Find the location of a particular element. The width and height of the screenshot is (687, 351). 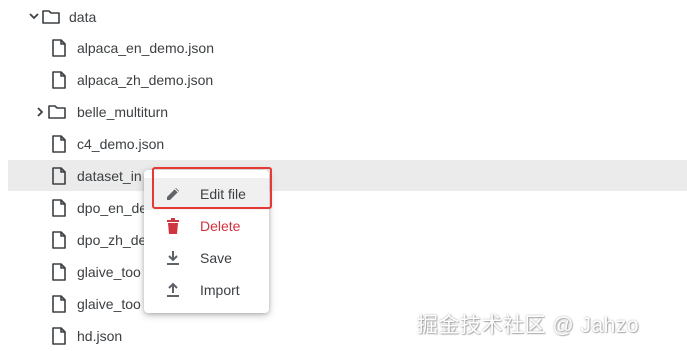

trash-icon is located at coordinates (173, 226).